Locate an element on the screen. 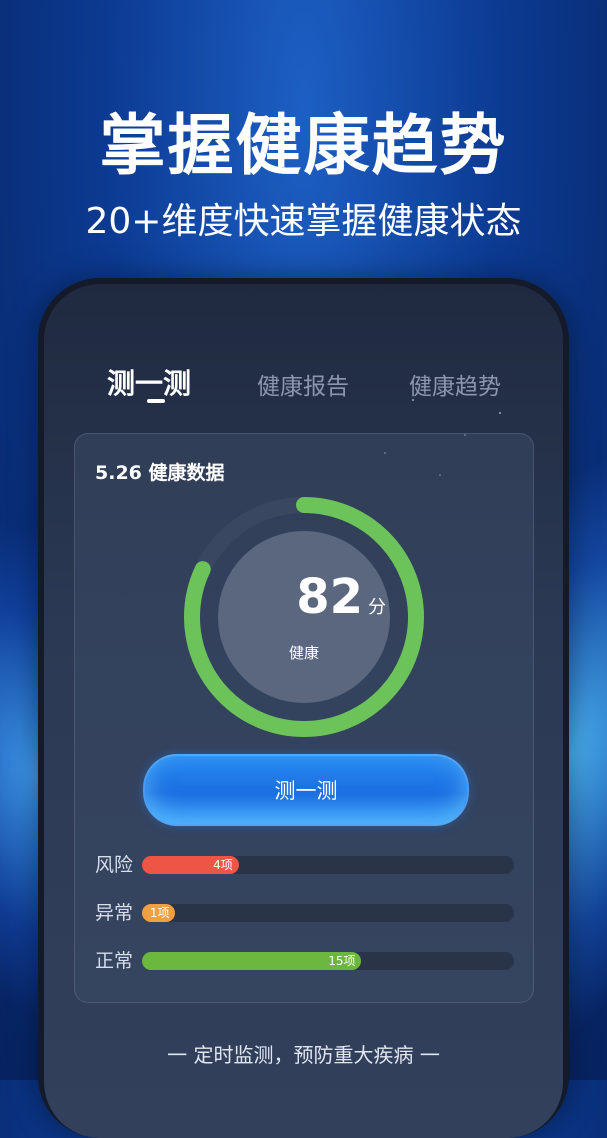 The width and height of the screenshot is (607, 1138). risk-bar-track: 4项 is located at coordinates (328, 865).